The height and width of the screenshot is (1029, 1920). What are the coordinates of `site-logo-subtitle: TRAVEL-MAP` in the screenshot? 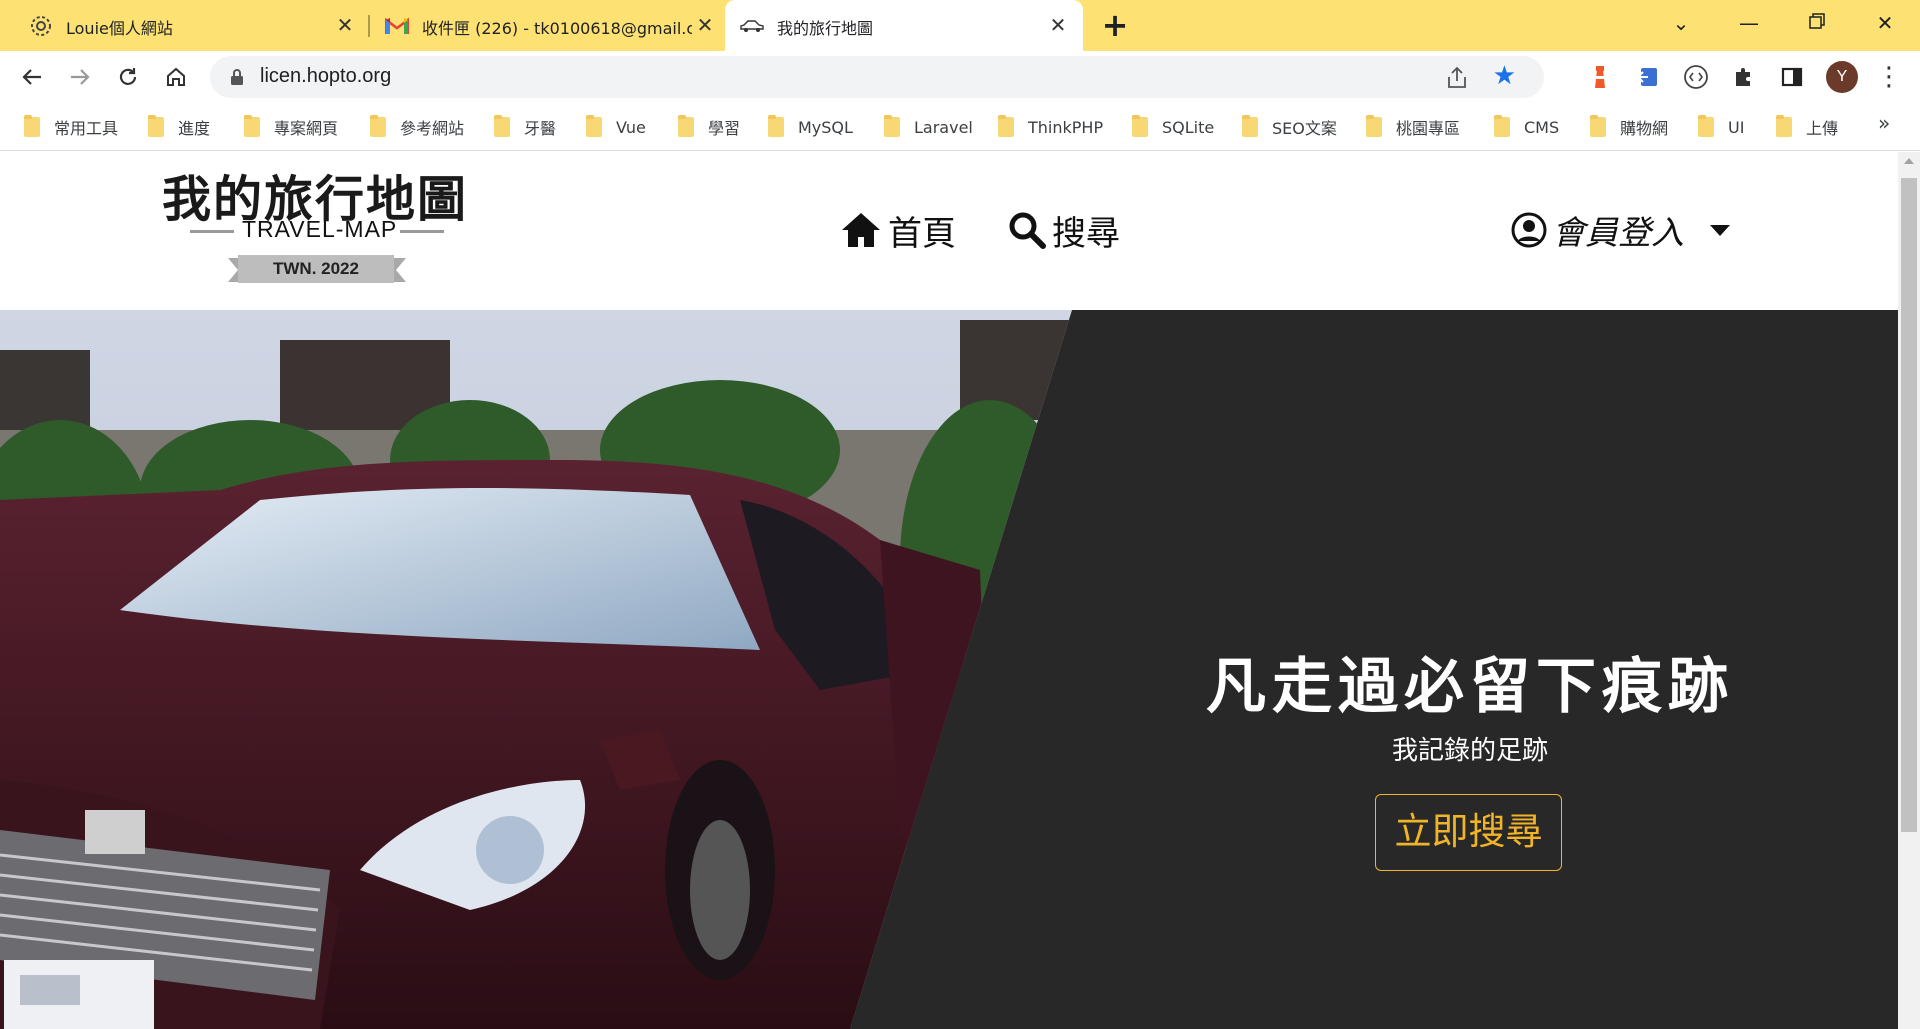 It's located at (320, 229).